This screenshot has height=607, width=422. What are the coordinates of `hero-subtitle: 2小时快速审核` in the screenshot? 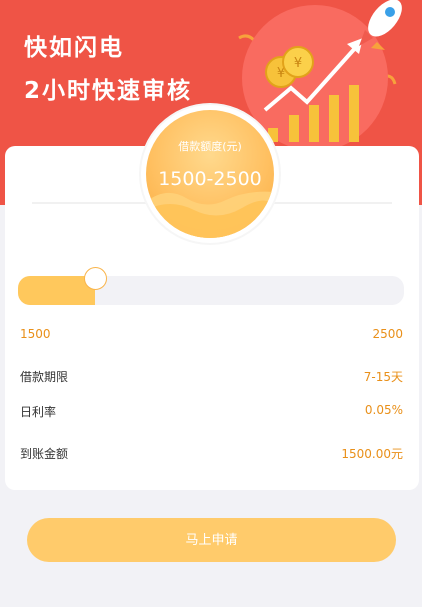 It's located at (108, 91).